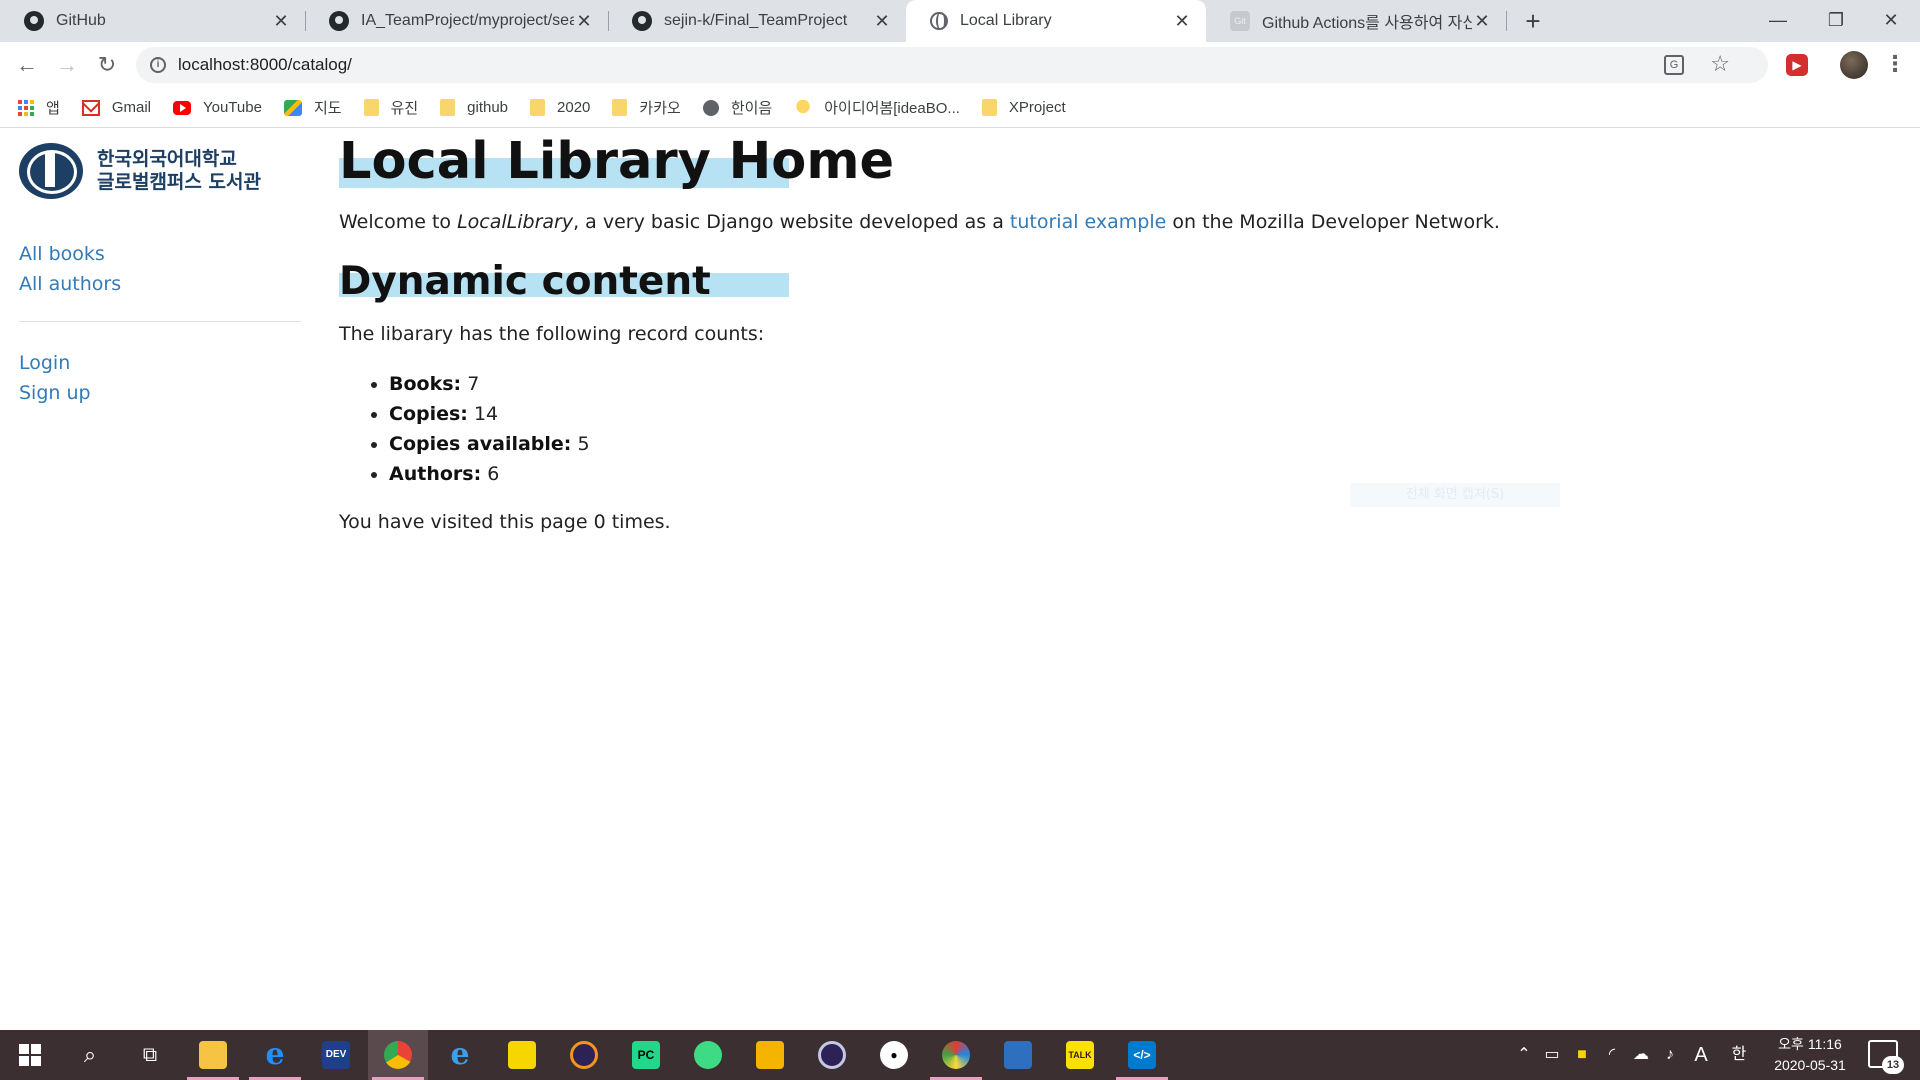 The height and width of the screenshot is (1080, 1920). I want to click on search-icon: ⌕, so click(90, 1055).